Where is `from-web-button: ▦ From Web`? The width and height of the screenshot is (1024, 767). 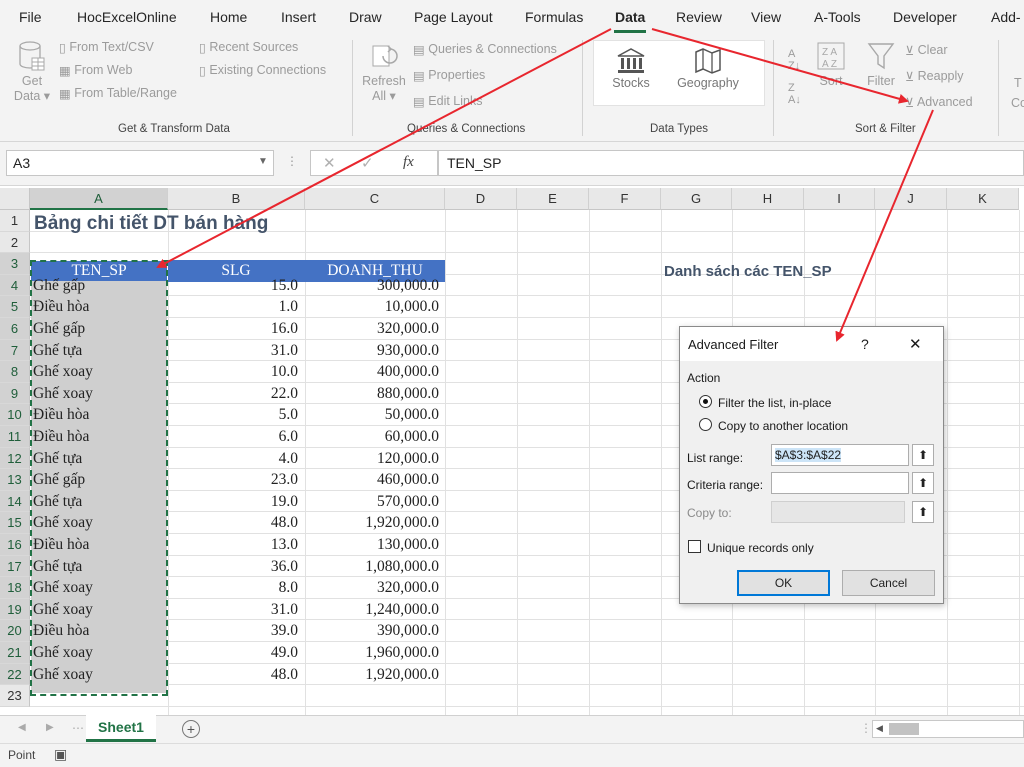 from-web-button: ▦ From Web is located at coordinates (95, 70).